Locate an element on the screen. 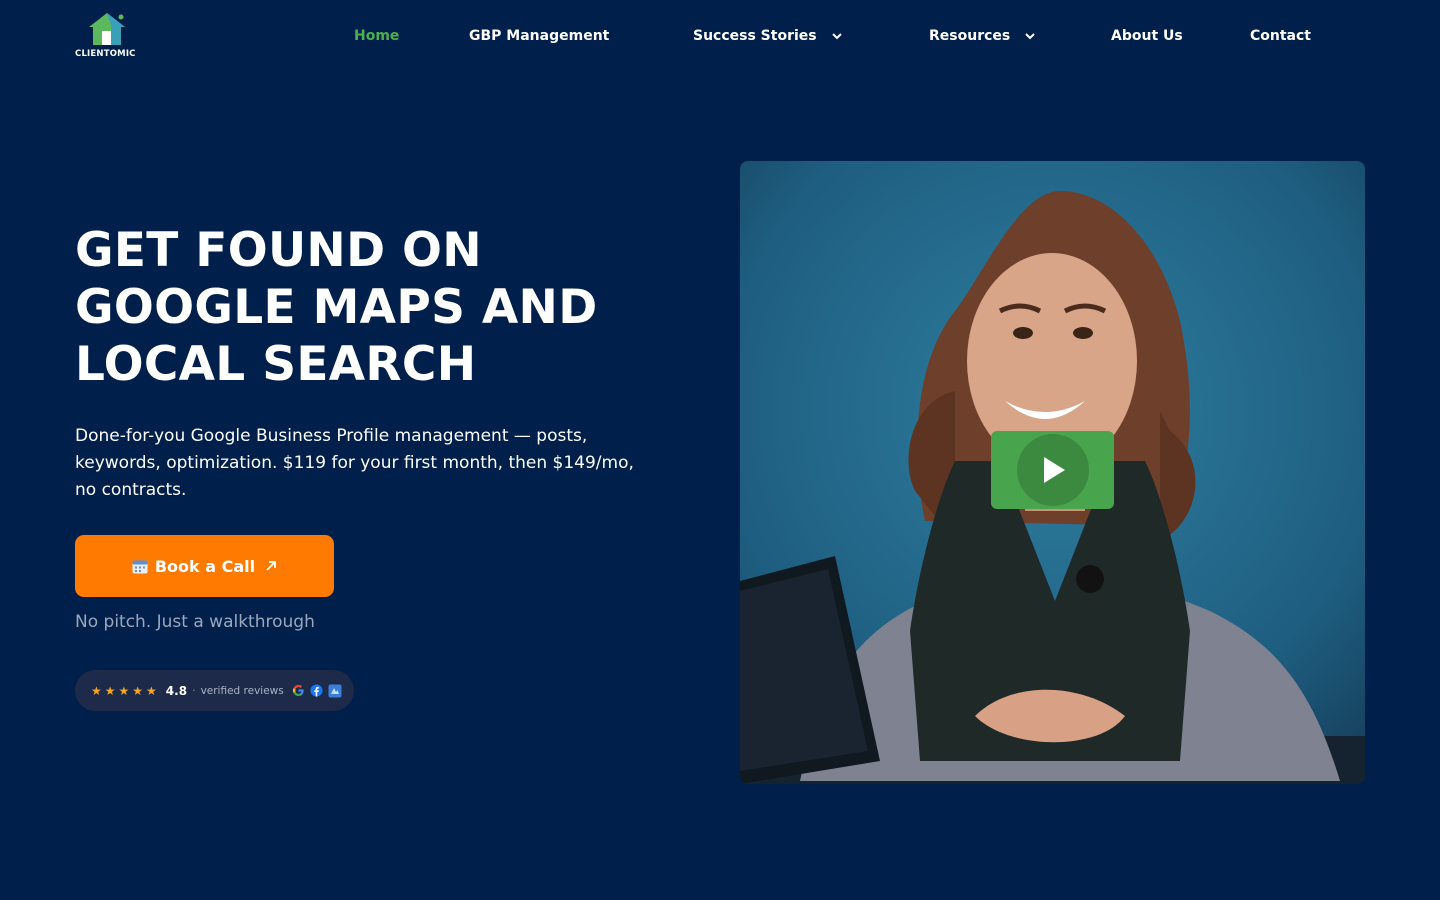  nav-item-home: Home is located at coordinates (376, 36).